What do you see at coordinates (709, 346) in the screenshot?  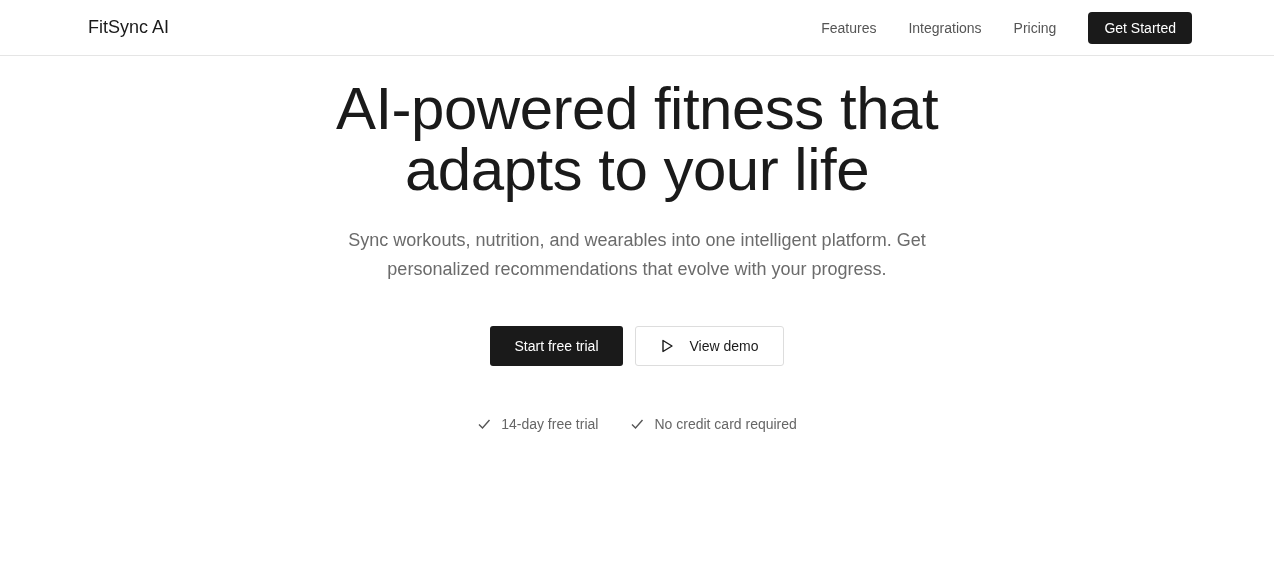 I see `view-demo-button: View demo` at bounding box center [709, 346].